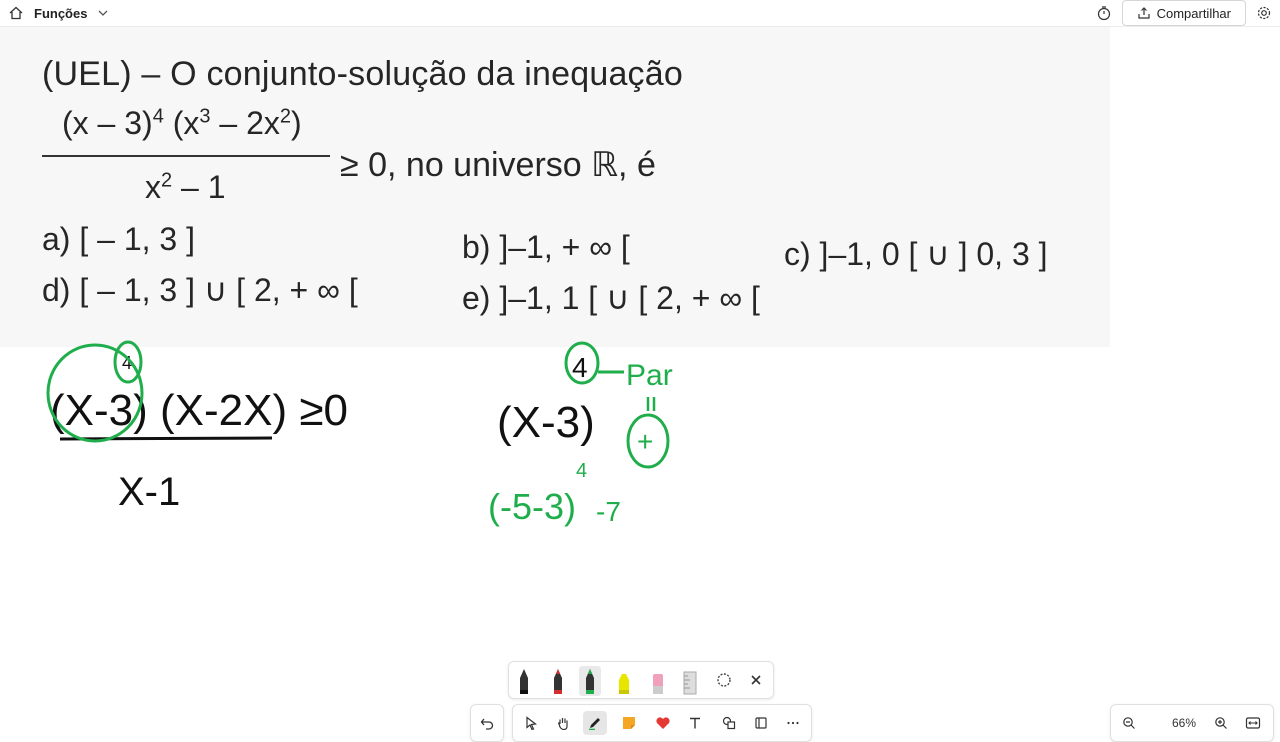  What do you see at coordinates (563, 723) in the screenshot?
I see `hand-pan-icon` at bounding box center [563, 723].